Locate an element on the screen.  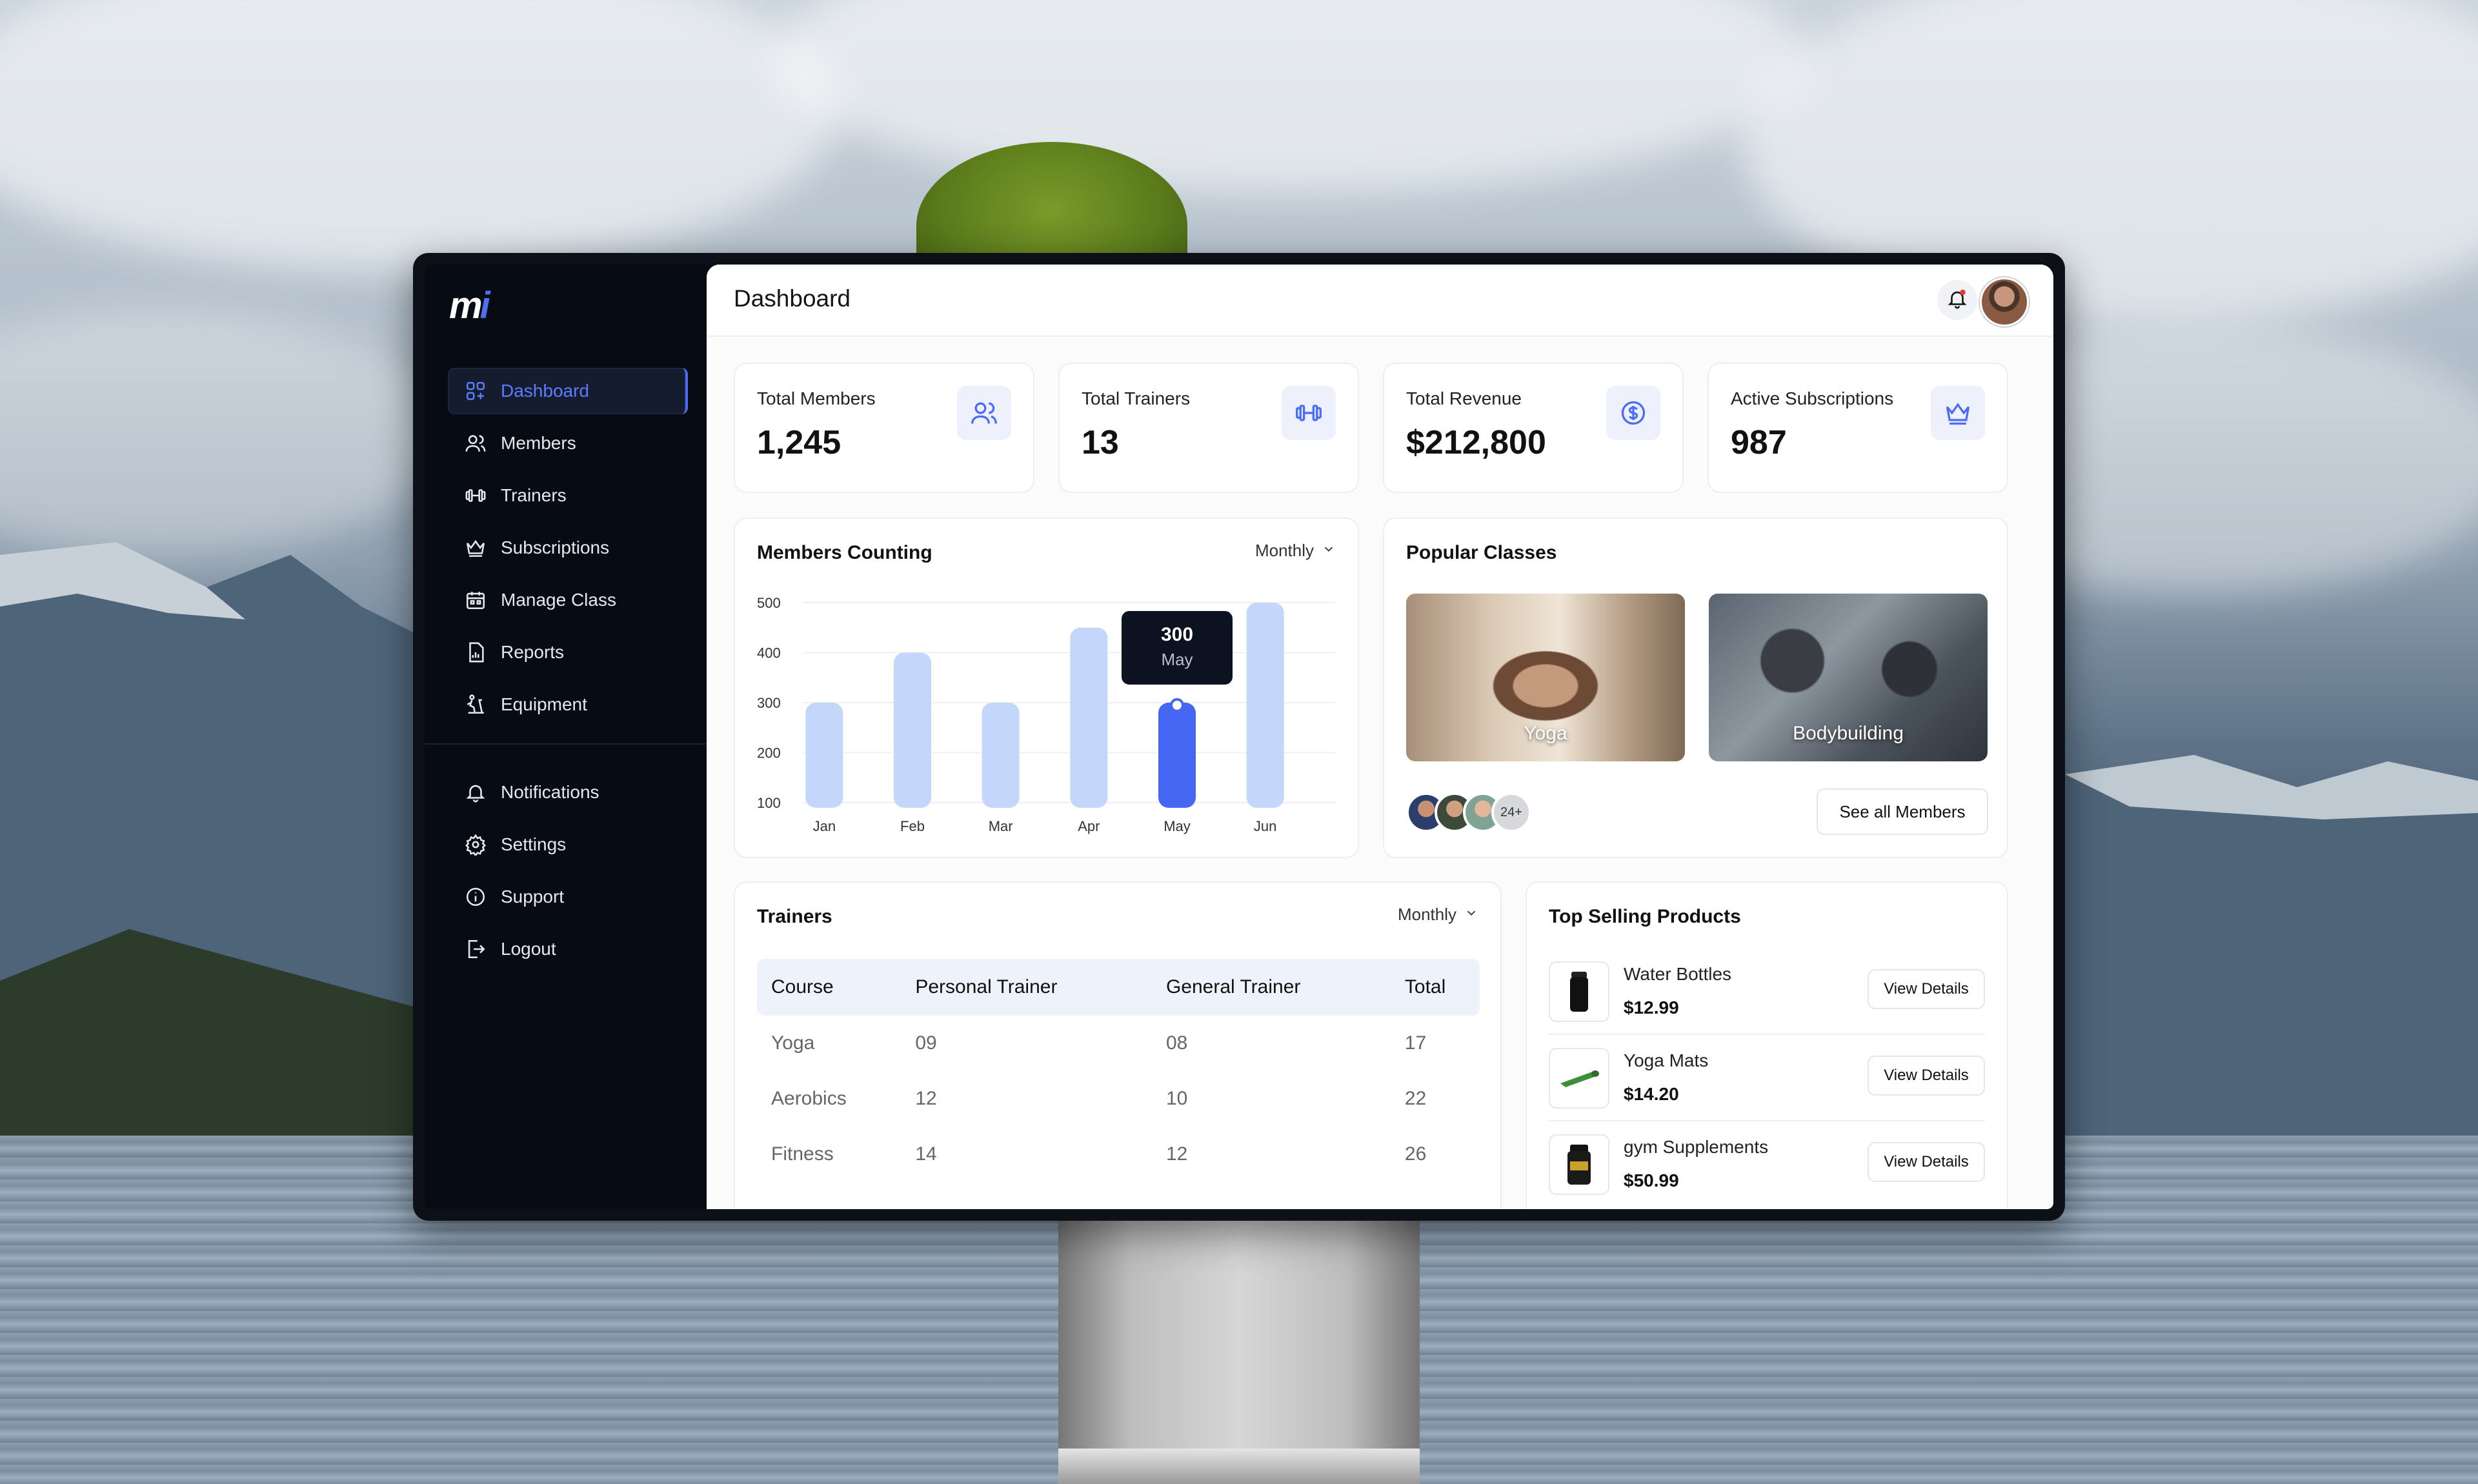
see-all-members-button: See all Members is located at coordinates (1902, 812).